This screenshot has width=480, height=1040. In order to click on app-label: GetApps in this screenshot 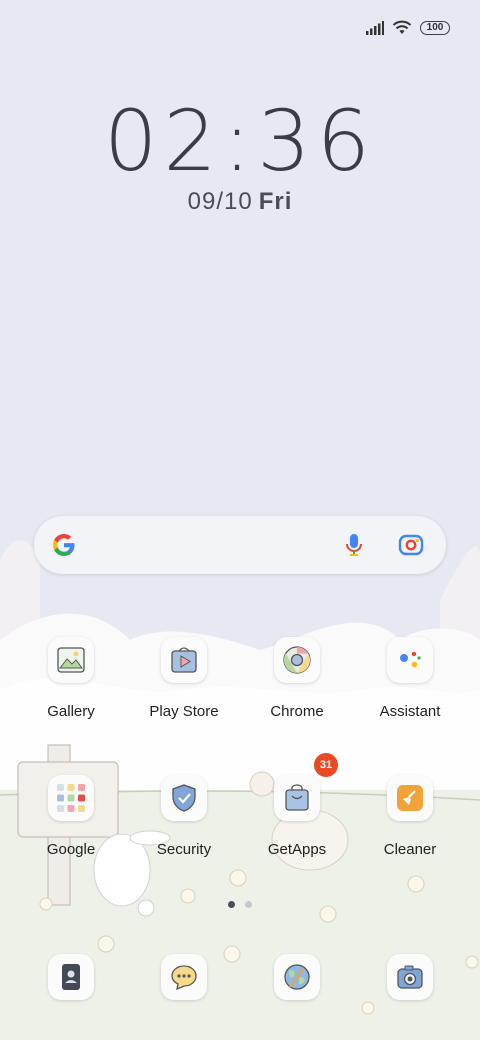, I will do `click(297, 849)`.